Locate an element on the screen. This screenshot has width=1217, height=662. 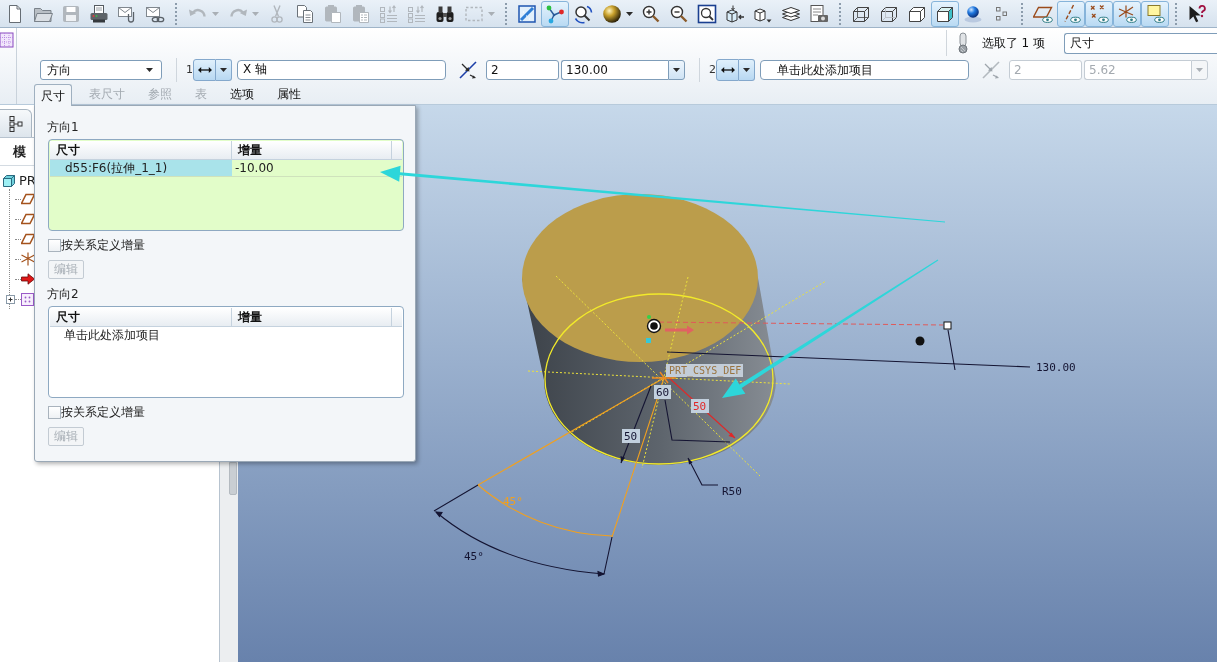
navigator-tab is located at coordinates (16, 123).